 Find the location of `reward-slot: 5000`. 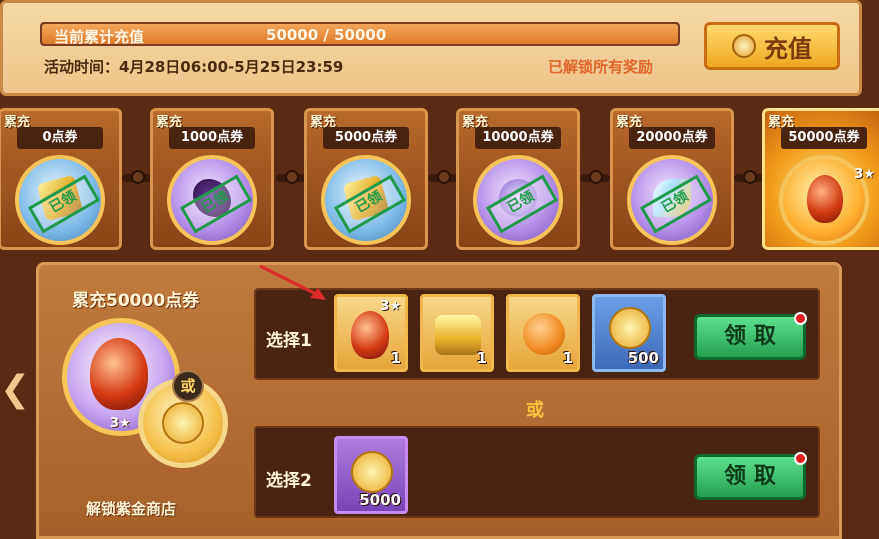

reward-slot: 5000 is located at coordinates (371, 475).